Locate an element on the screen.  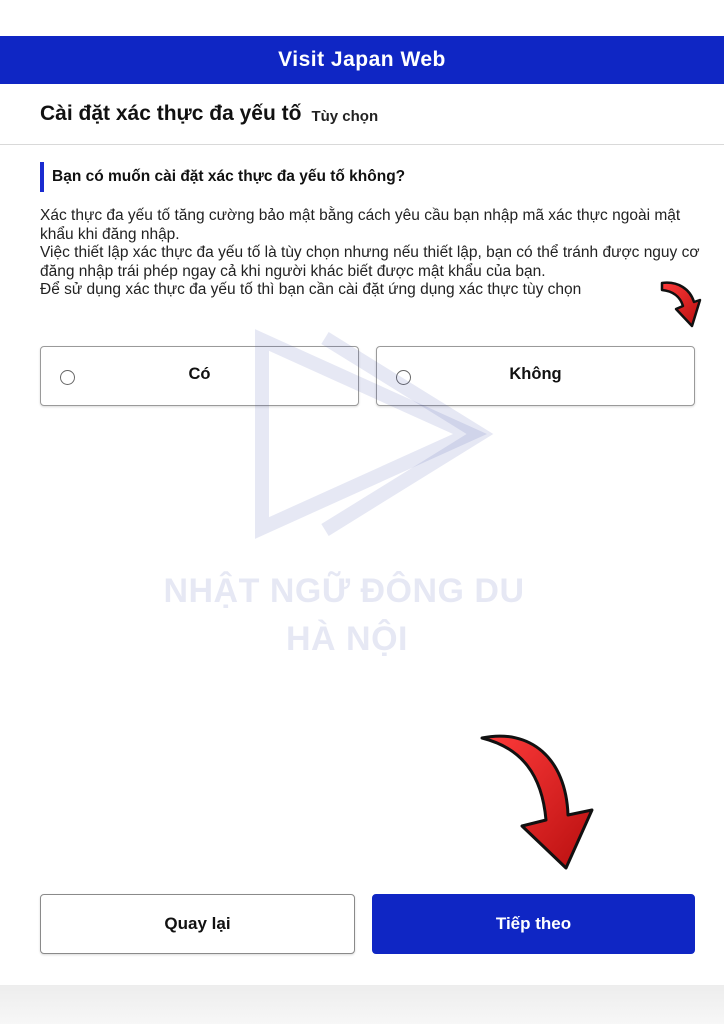
footer-bar is located at coordinates (362, 1004).